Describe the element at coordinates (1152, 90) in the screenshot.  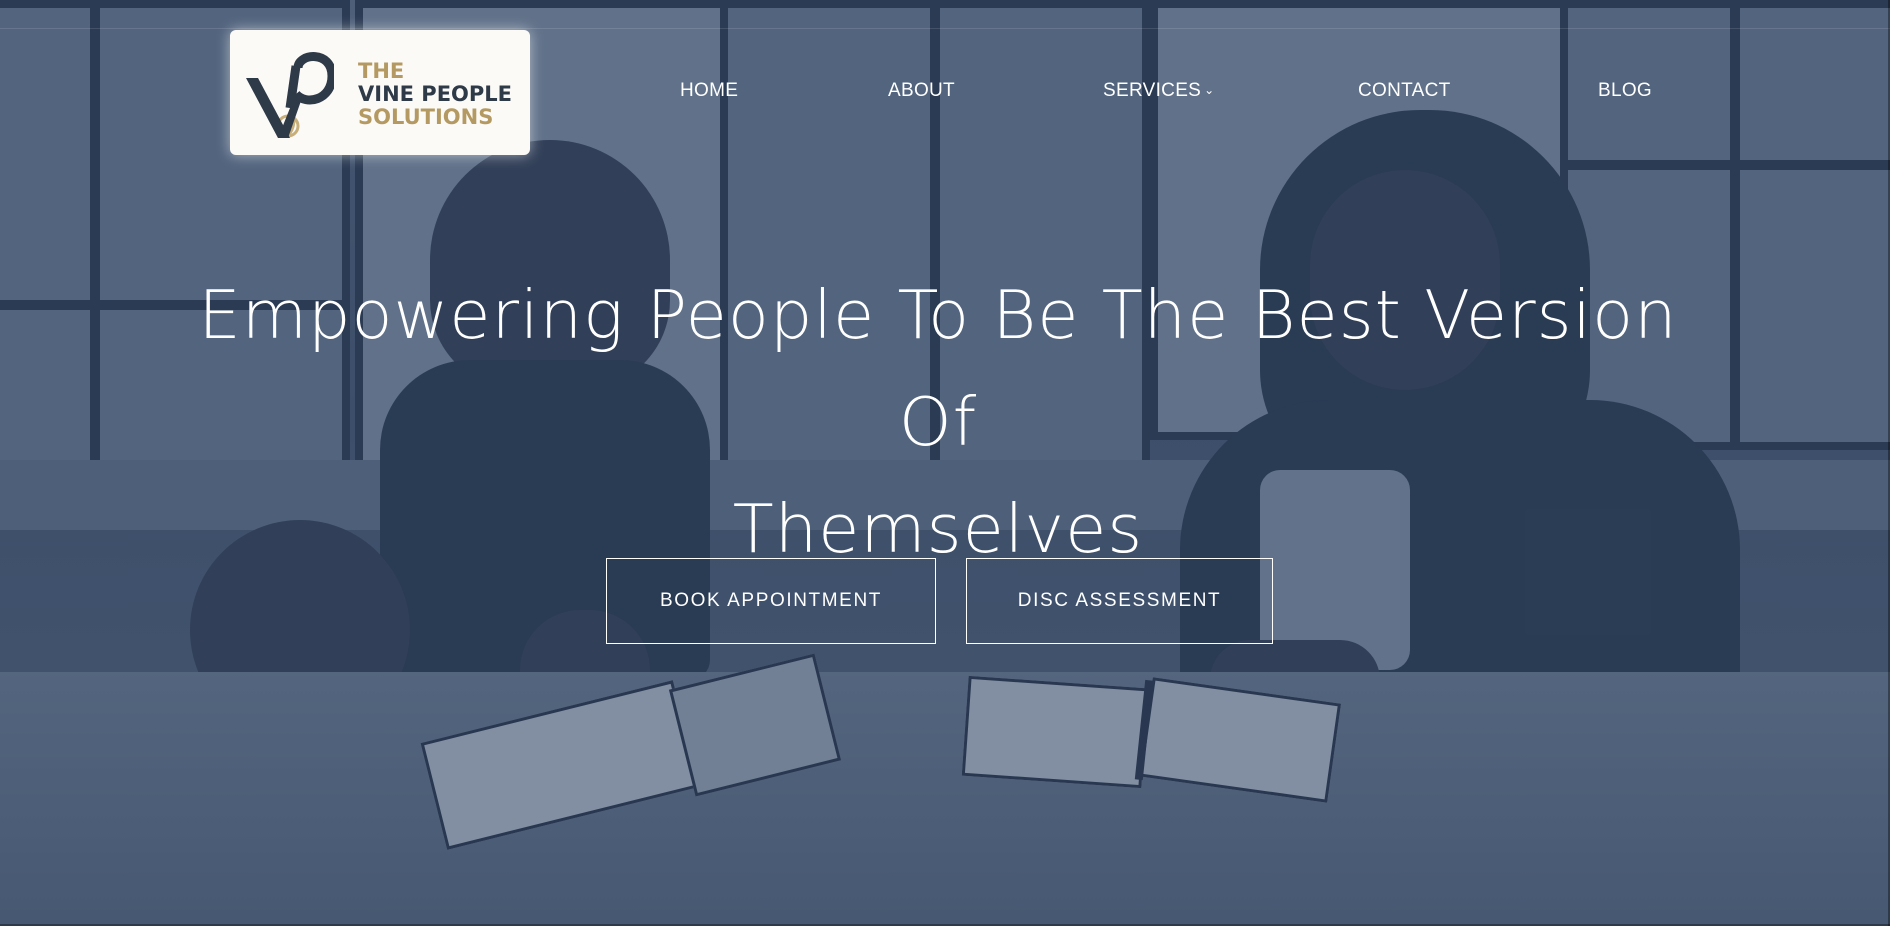
I see `nav-services-label: SERVICES` at that location.